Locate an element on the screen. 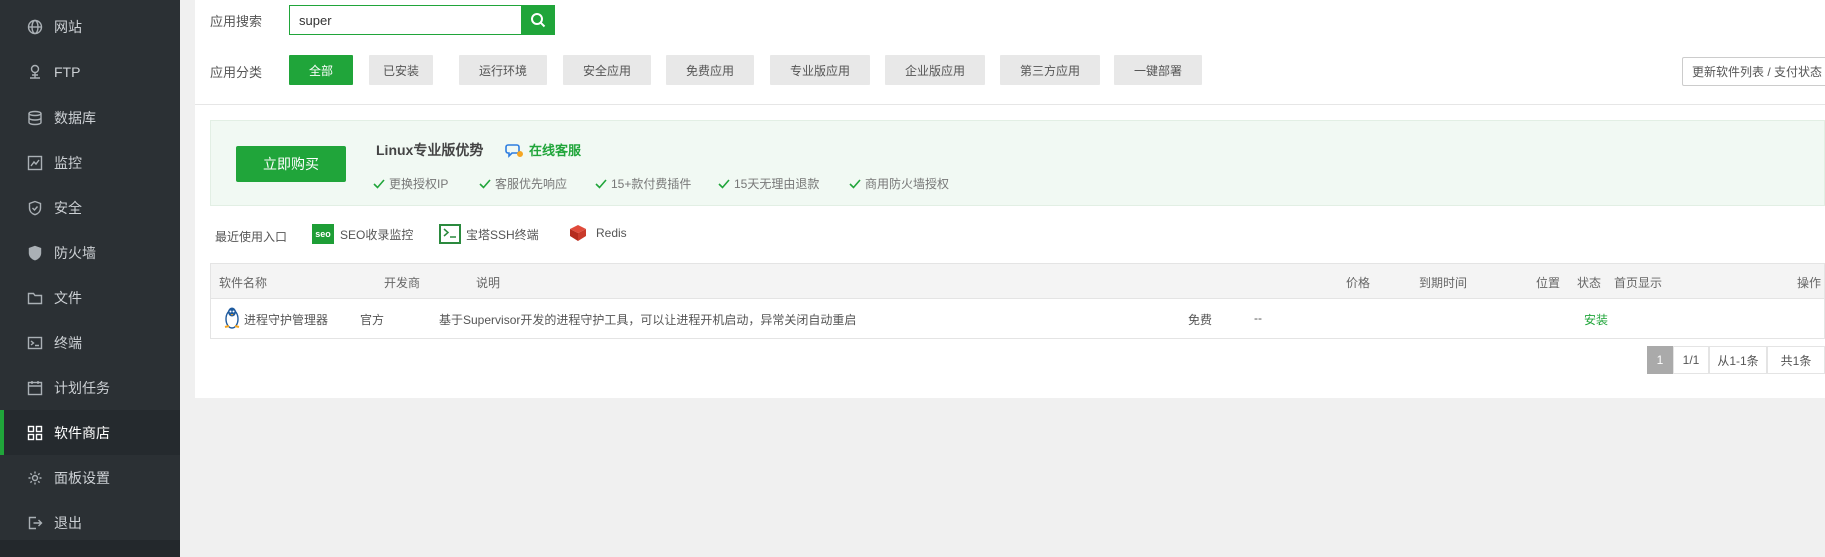 This screenshot has width=1825, height=557. linux-penguin-icon is located at coordinates (232, 318).